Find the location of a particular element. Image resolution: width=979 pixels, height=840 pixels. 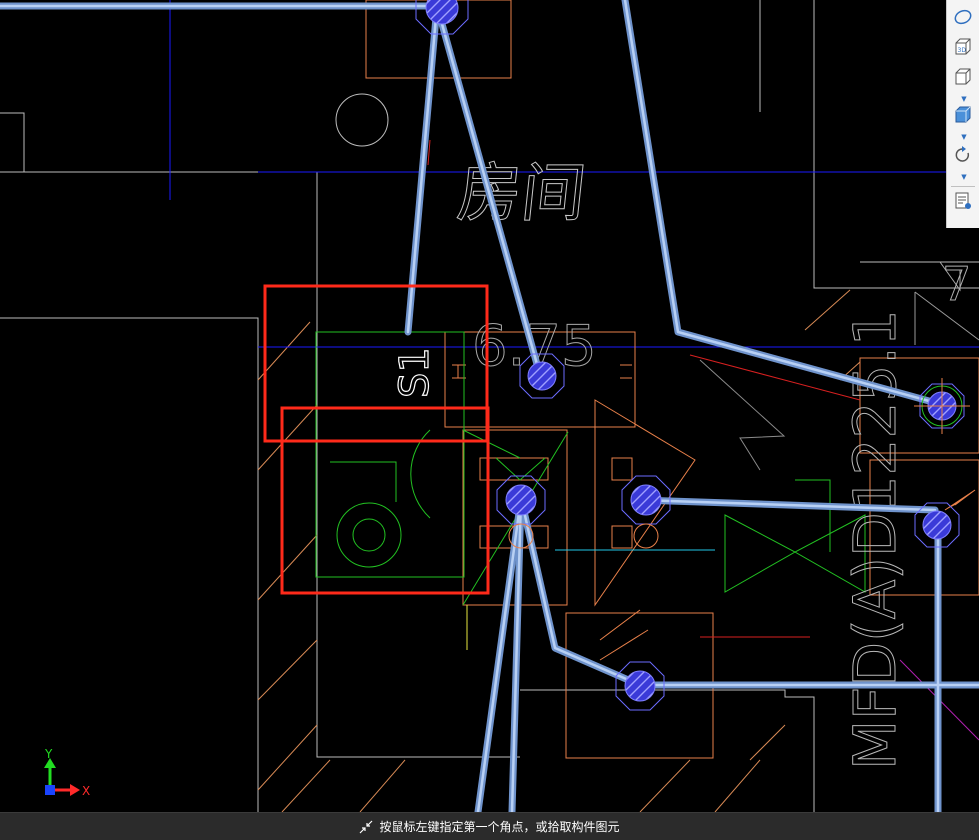

select-cursor-icon is located at coordinates (366, 827).